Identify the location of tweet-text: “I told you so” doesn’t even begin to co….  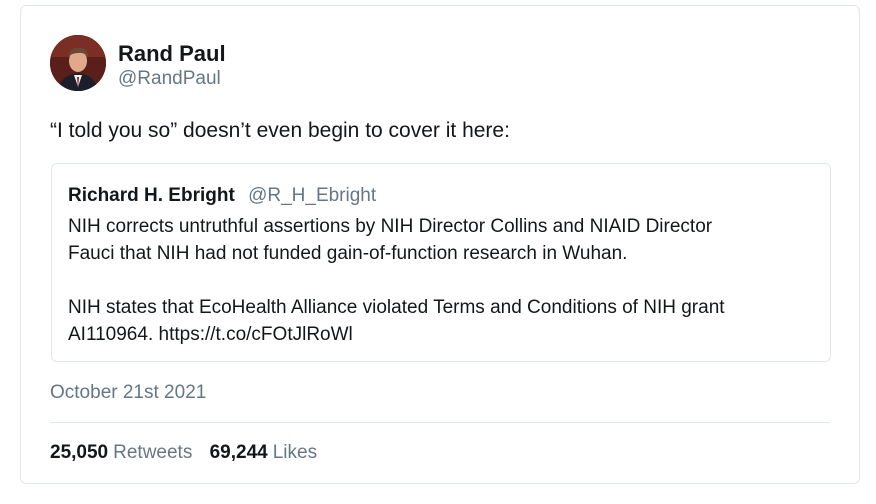
(280, 130).